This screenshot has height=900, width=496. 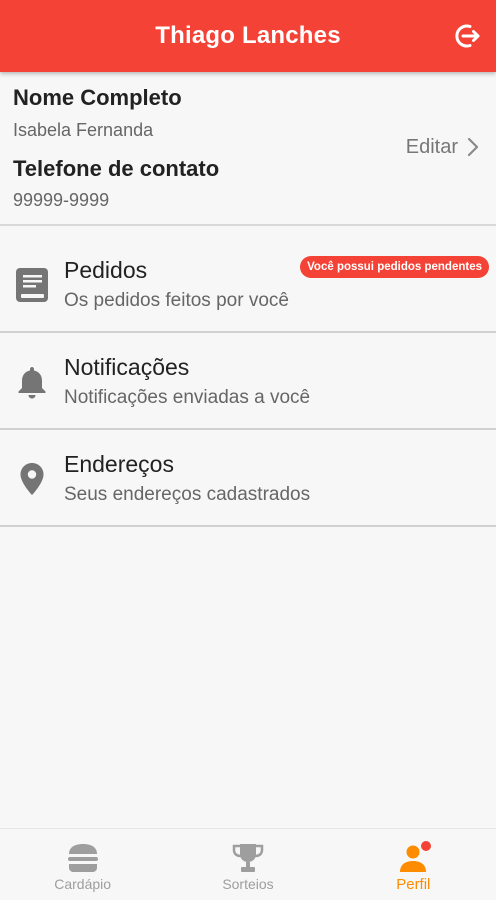 I want to click on pending-orders-badge: Você possui pedidos pendentes, so click(x=394, y=267).